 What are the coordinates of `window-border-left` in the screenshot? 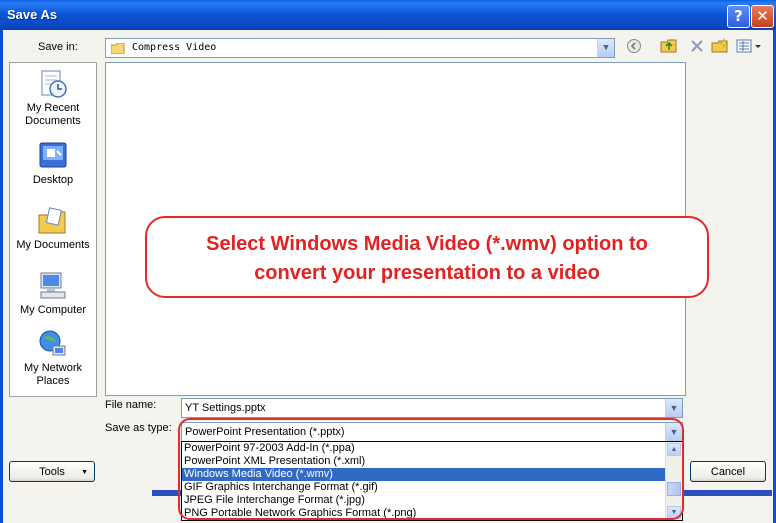 It's located at (1, 276).